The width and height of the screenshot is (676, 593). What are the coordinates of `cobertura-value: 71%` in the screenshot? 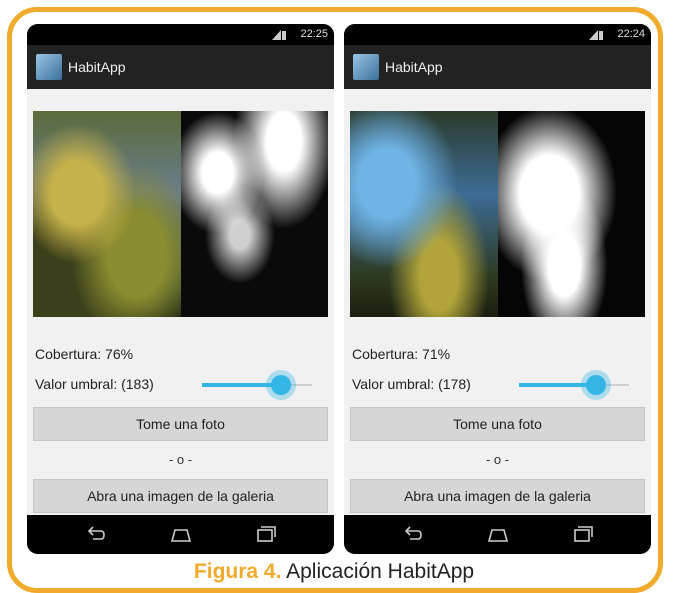 It's located at (436, 354).